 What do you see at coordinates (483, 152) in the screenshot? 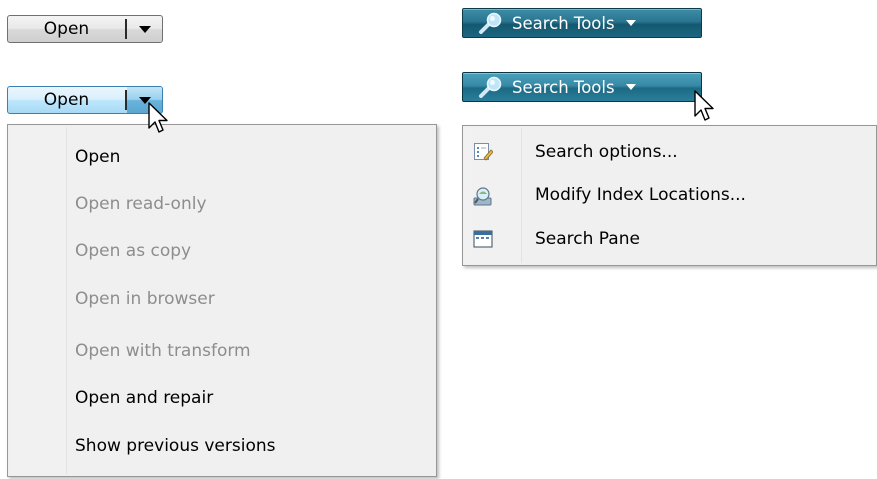
I see `options-icon` at bounding box center [483, 152].